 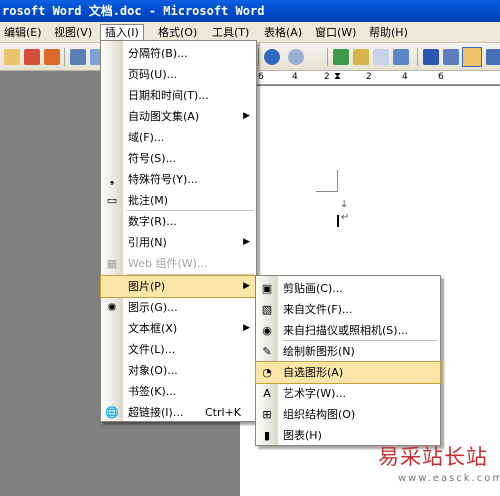 What do you see at coordinates (401, 57) in the screenshot?
I see `insert-excel-icon` at bounding box center [401, 57].